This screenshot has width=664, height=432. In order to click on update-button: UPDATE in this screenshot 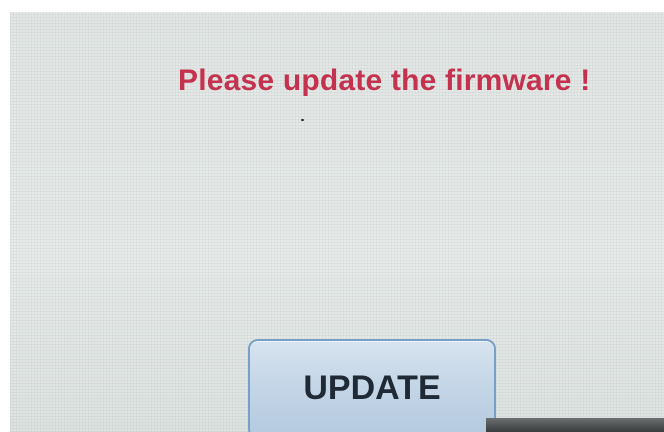, I will do `click(372, 385)`.